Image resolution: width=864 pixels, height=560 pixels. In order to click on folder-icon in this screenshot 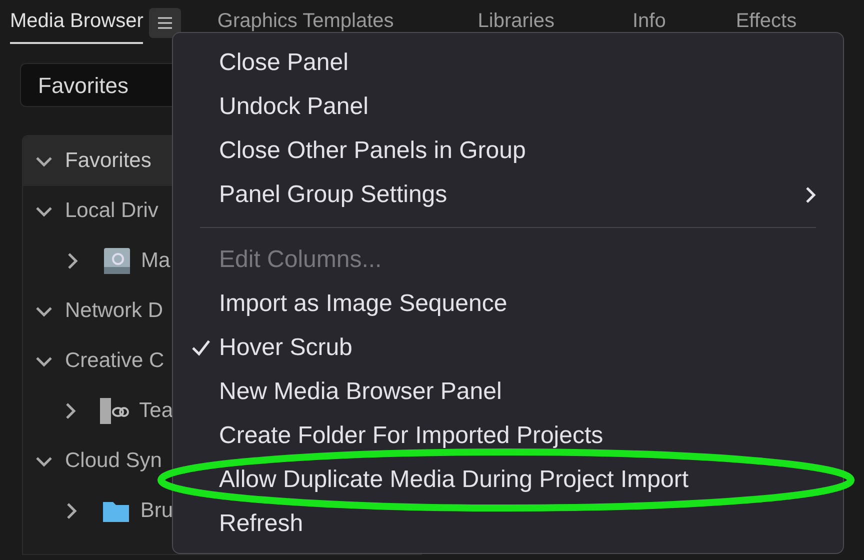, I will do `click(116, 511)`.